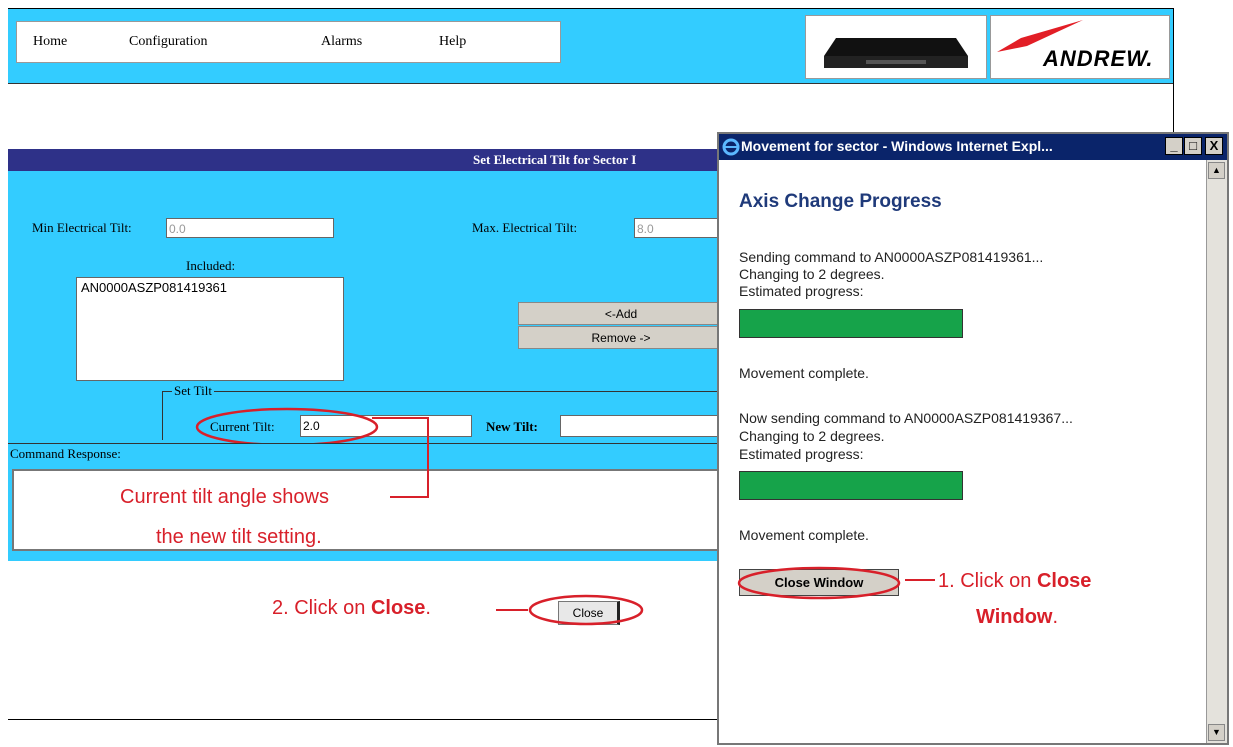  Describe the element at coordinates (1216, 170) in the screenshot. I see `scroll-up-icon: ▲` at that location.